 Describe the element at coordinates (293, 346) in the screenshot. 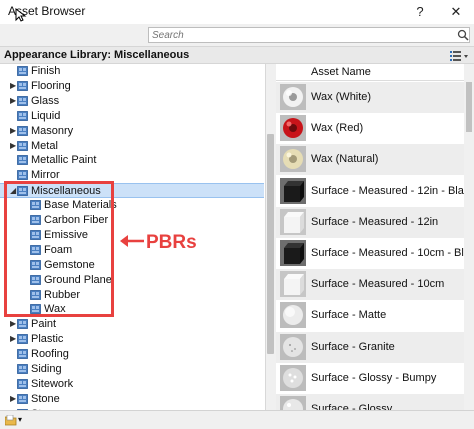

I see `granite-sphere-thumbnail` at that location.